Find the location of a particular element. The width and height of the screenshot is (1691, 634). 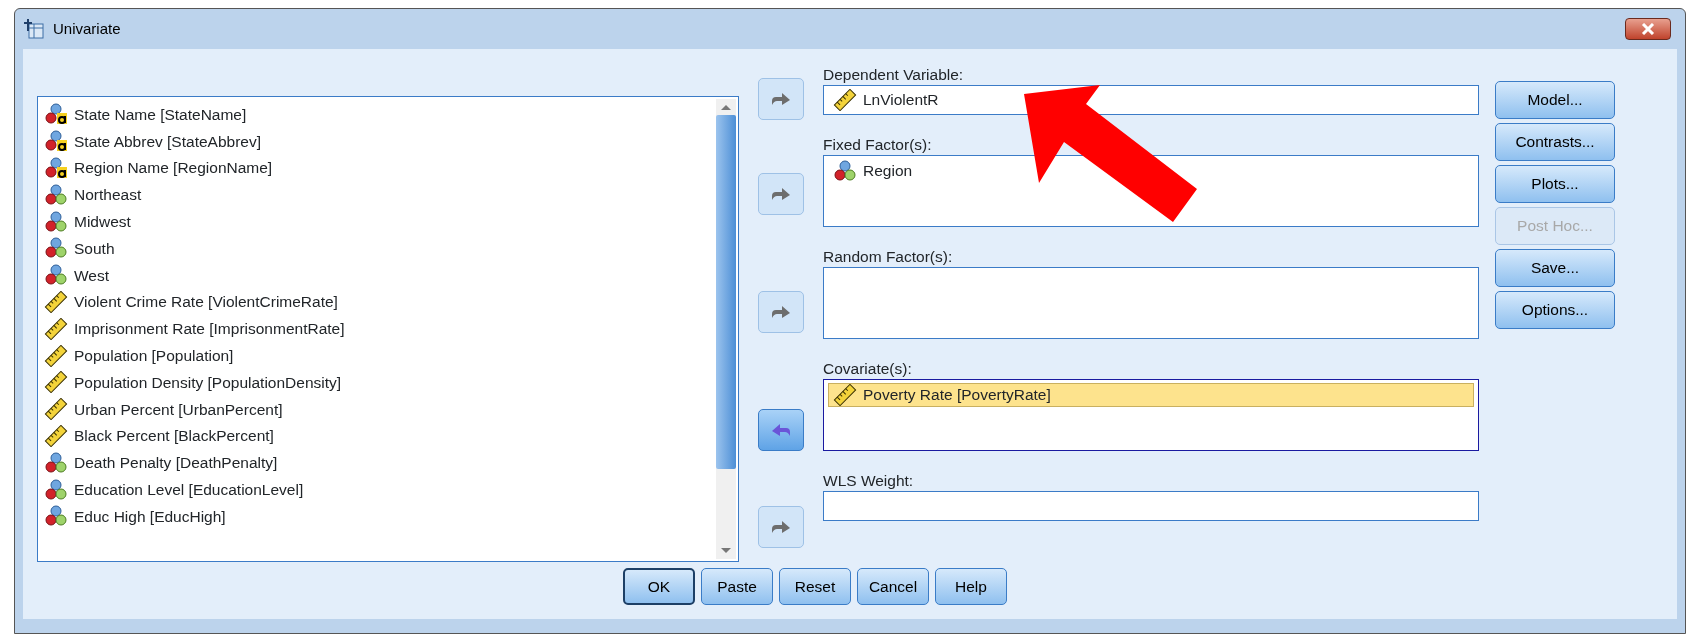

variable-item: Educ High [EducHigh] is located at coordinates (379, 516).